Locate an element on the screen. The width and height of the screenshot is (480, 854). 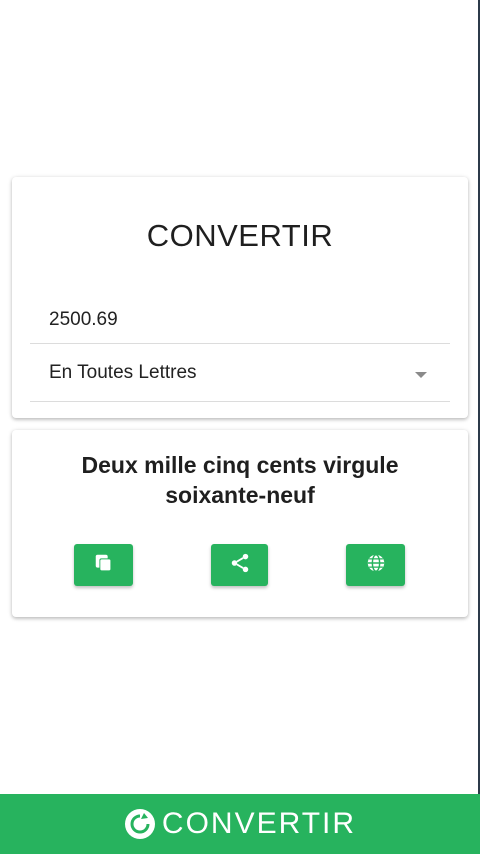
share-icon is located at coordinates (240, 565).